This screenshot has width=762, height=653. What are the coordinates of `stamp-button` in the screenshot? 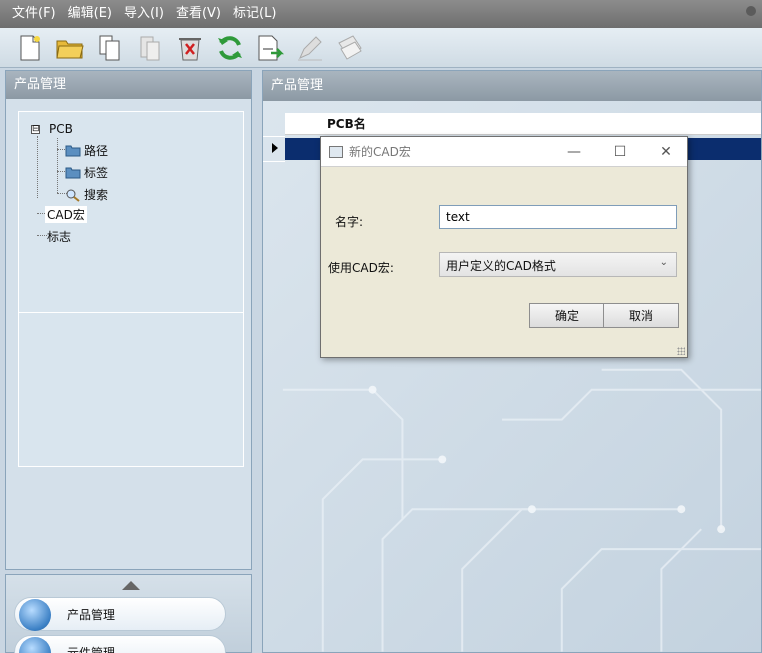 It's located at (350, 48).